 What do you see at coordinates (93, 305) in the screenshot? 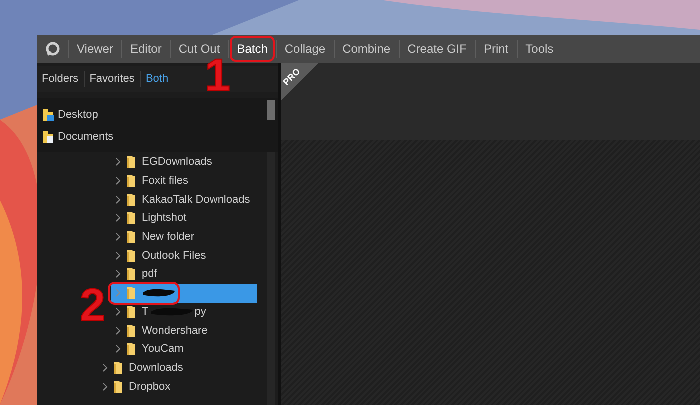
I see `annotation-number: 2` at bounding box center [93, 305].